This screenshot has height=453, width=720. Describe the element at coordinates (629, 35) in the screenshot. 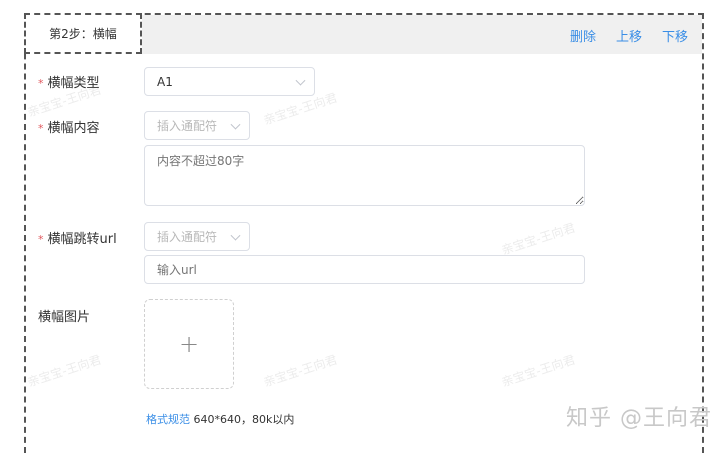

I see `move-up-button: 上移` at that location.